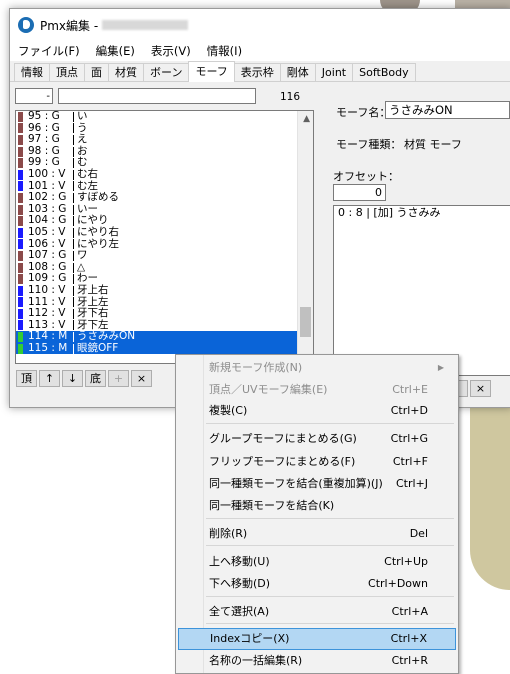  Describe the element at coordinates (164, 232) in the screenshot. I see `morph-list-row: 105 : V にやり右` at that location.